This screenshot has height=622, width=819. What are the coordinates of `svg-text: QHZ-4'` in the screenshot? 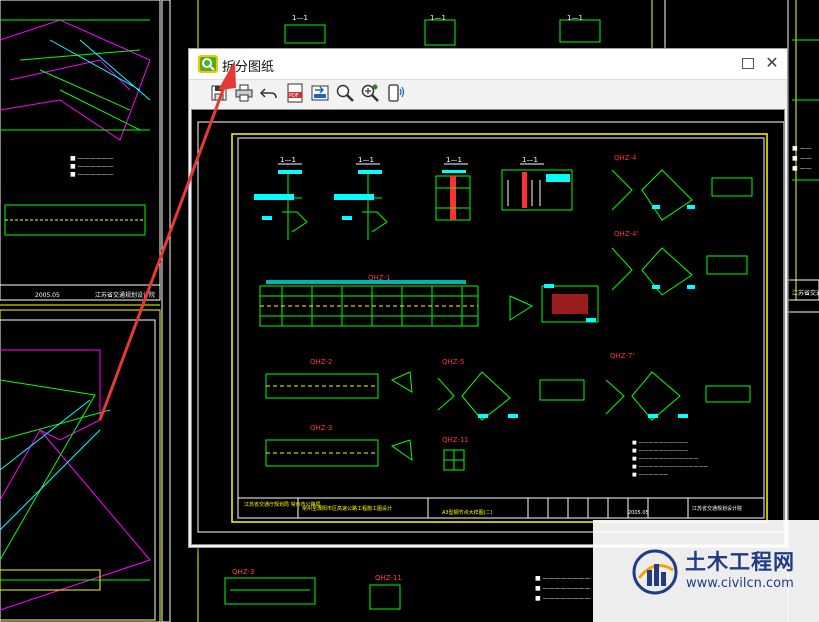 It's located at (626, 234).